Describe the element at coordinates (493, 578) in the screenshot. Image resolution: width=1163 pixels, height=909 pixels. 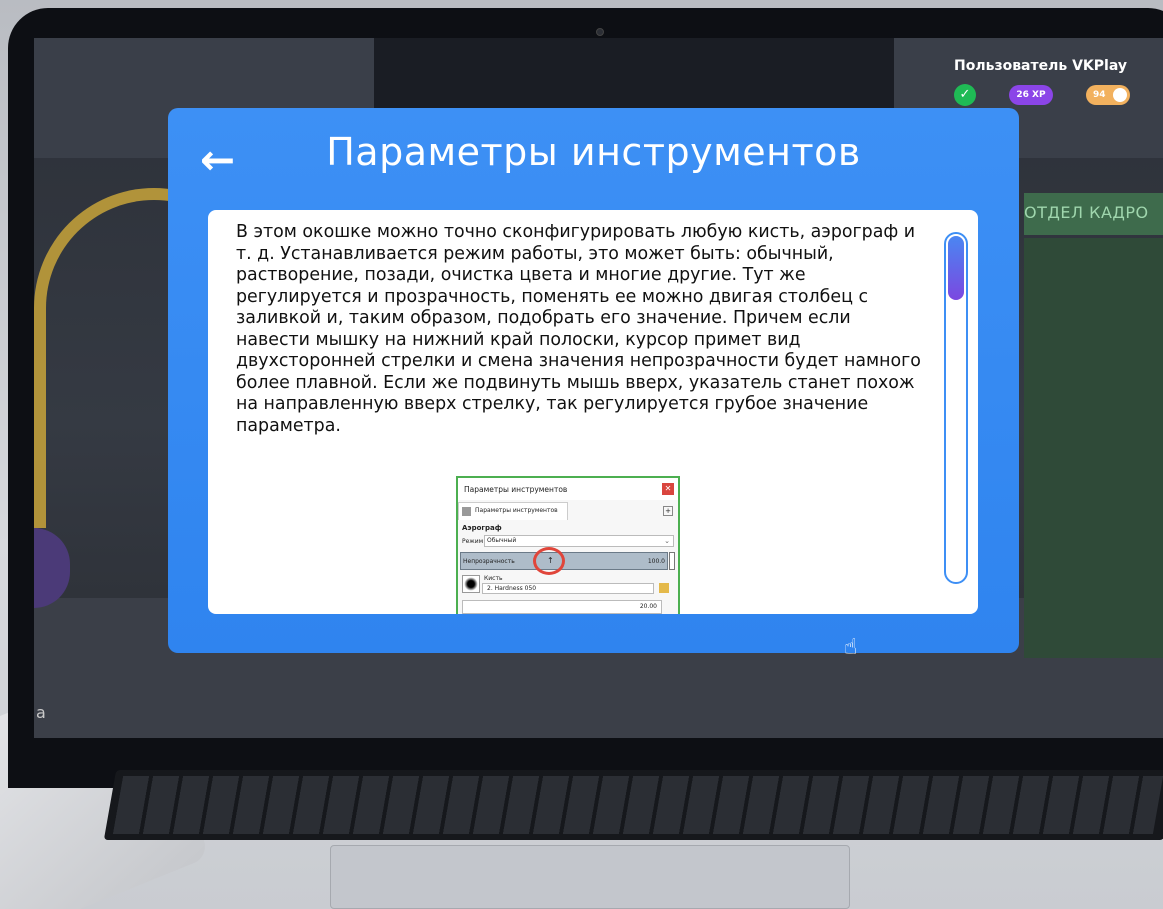
I see `embed-brush-label: Кисть` at that location.